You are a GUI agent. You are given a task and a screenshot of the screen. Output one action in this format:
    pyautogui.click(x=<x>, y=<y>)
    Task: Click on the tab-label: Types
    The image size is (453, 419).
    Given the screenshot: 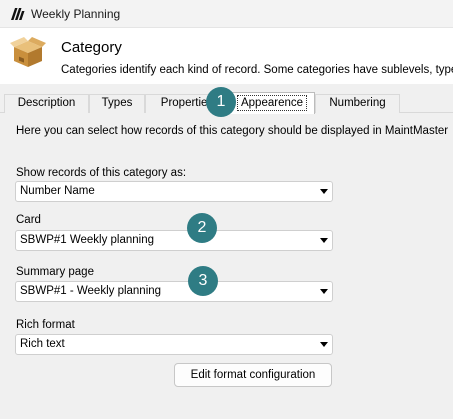 What is the action you would take?
    pyautogui.click(x=117, y=103)
    